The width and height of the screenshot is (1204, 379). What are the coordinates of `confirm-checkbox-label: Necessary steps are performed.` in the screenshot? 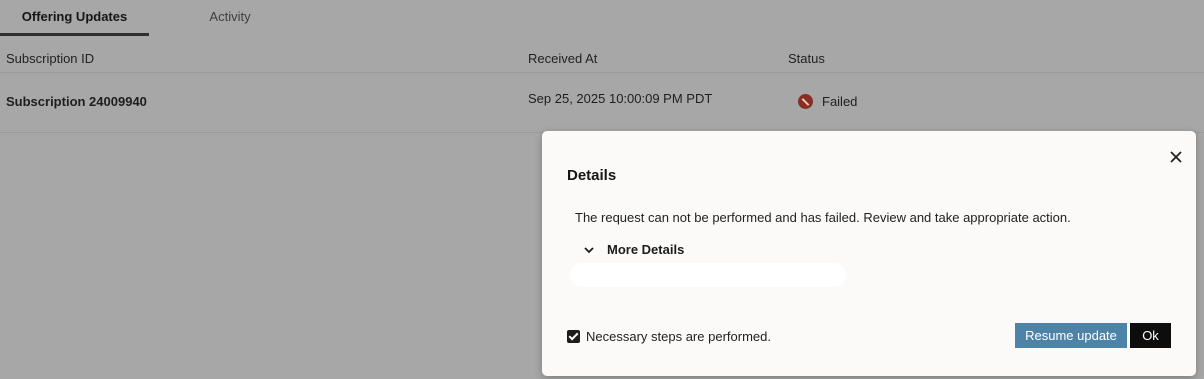 It's located at (678, 336).